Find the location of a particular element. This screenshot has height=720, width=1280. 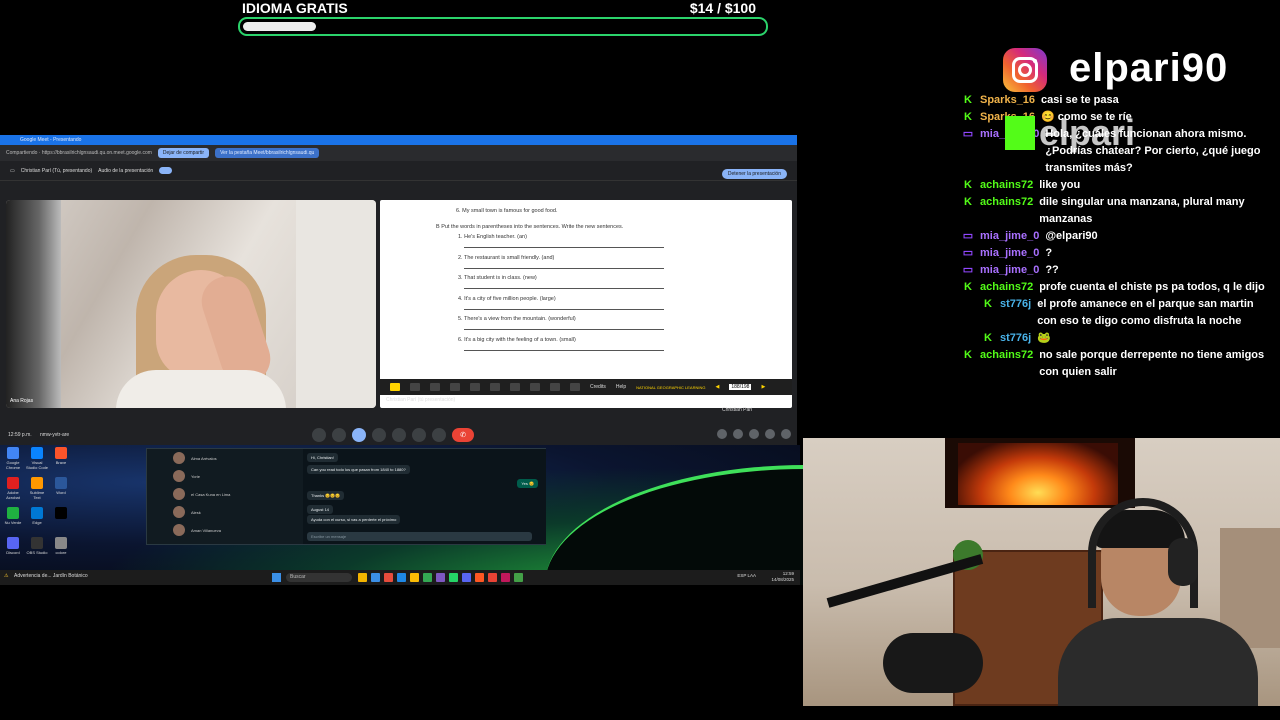

whatsapp-contact: Aman Villanueva is located at coordinates (224, 530).